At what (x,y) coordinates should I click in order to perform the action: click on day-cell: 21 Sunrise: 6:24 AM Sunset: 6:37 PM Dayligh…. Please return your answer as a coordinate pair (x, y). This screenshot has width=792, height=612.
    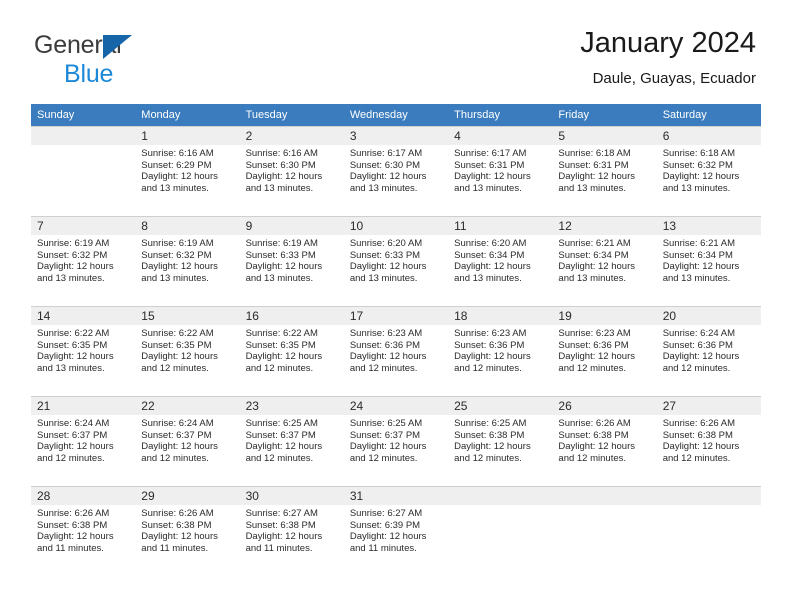
    Looking at the image, I should click on (83, 441).